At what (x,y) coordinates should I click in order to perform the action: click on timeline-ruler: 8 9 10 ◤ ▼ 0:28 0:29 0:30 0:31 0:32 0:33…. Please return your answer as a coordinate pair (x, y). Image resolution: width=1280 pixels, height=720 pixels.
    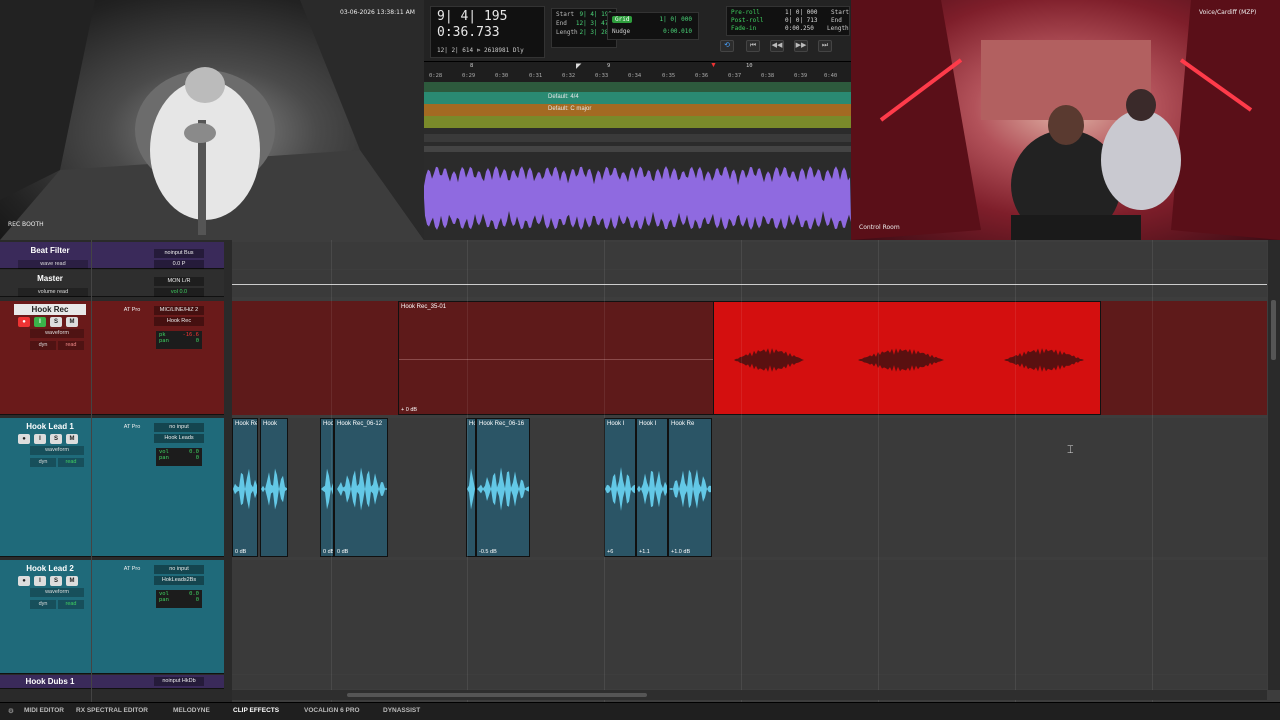
    Looking at the image, I should click on (637, 72).